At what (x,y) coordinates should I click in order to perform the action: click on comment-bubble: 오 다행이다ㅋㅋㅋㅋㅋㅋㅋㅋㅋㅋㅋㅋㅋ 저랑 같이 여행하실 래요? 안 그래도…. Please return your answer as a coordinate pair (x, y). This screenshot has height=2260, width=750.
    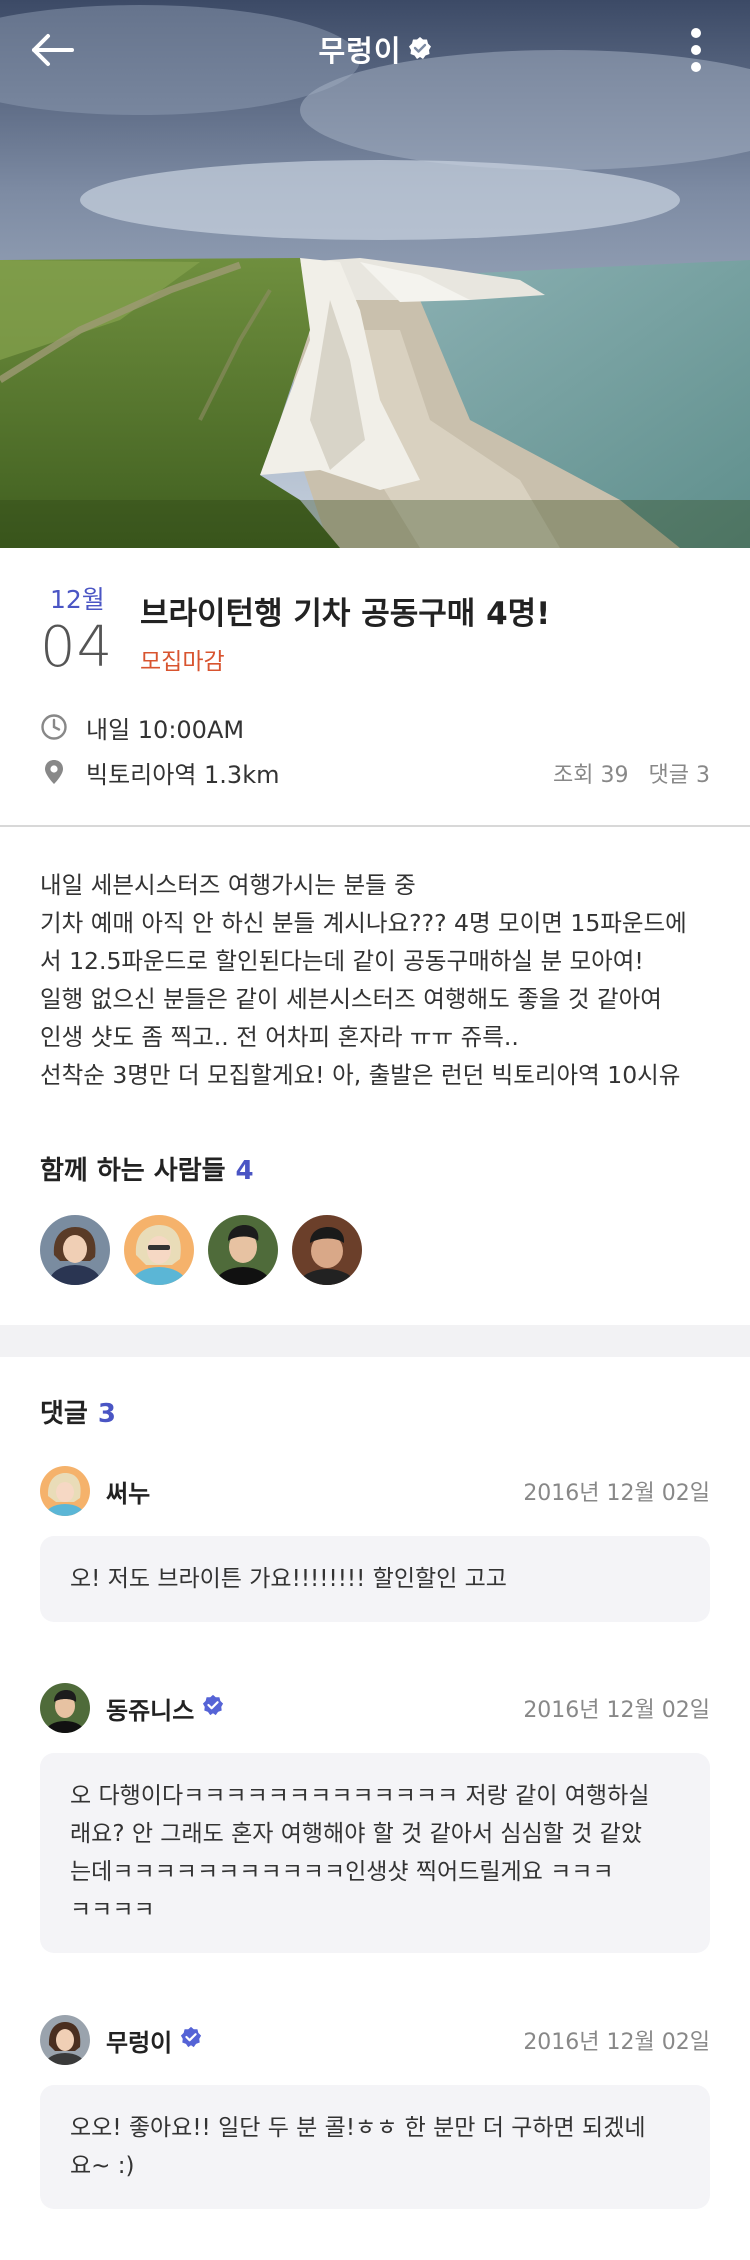
    Looking at the image, I should click on (375, 1853).